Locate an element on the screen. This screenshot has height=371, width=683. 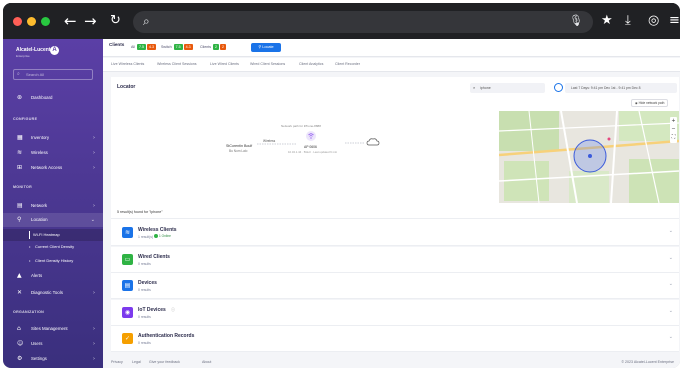
sidebar-item-dashboard: ⊛ Dashboard is located at coordinates (53, 98).